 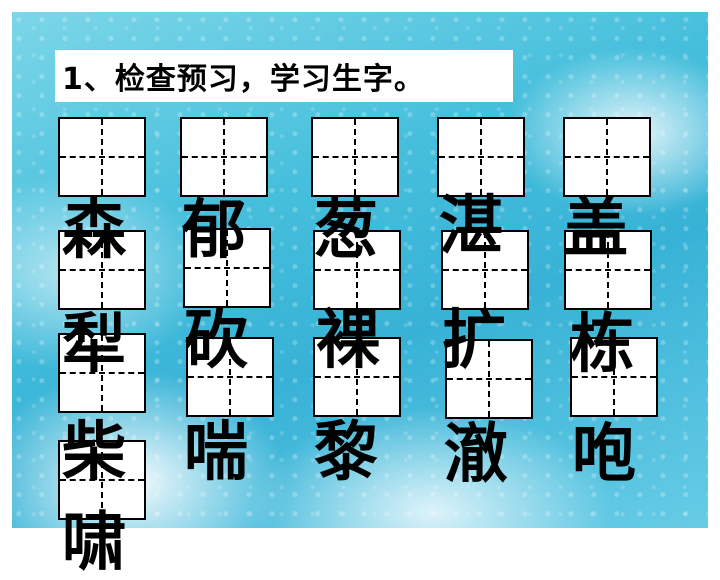 What do you see at coordinates (596, 229) in the screenshot?
I see `character: 盖` at bounding box center [596, 229].